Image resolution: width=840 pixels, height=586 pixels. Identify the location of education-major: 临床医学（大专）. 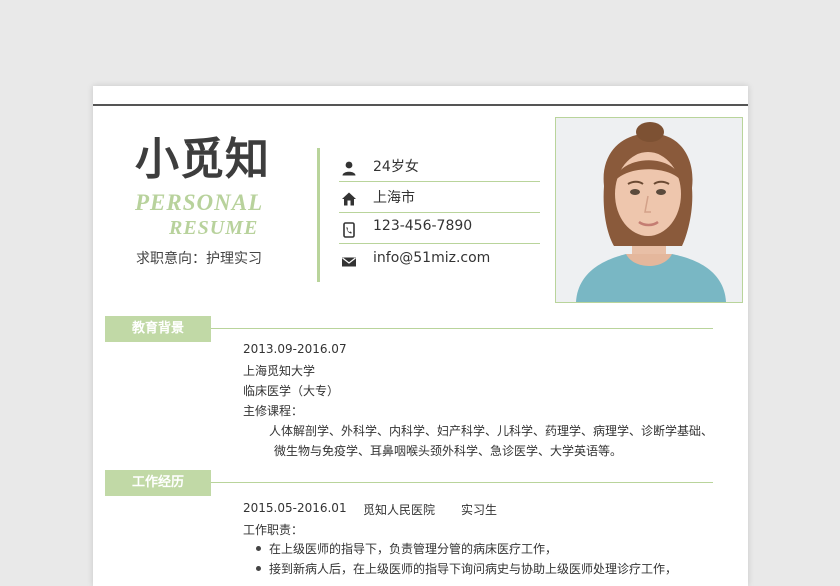
(291, 391).